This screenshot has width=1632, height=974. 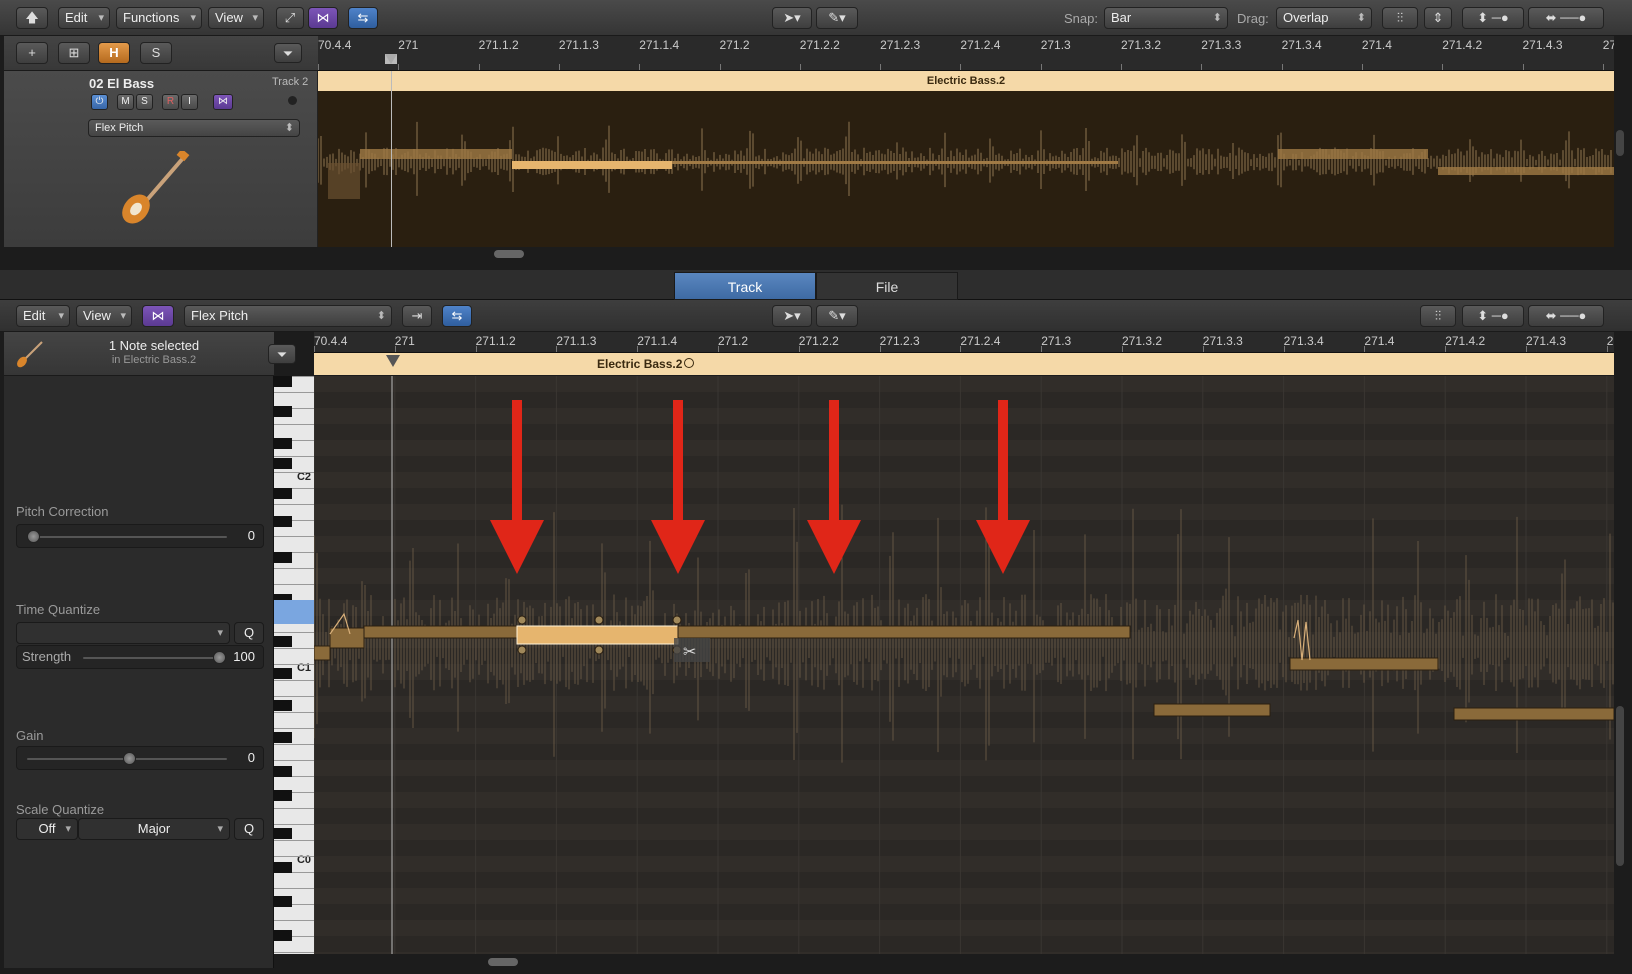 I want to click on editor-catch-button: ⇆, so click(x=457, y=316).